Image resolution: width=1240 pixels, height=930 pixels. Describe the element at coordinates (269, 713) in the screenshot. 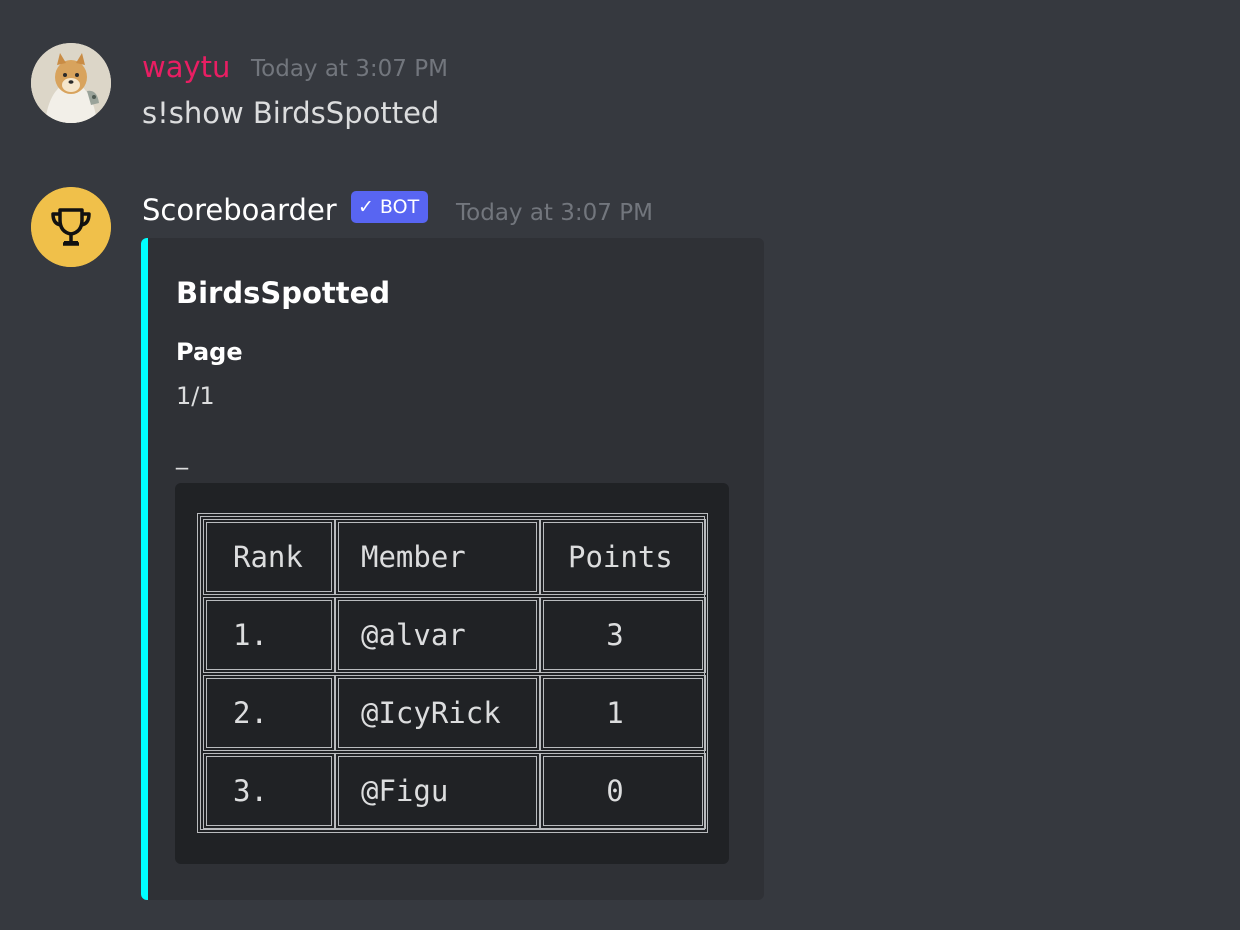

I see `table-cell-rank: 2.` at that location.